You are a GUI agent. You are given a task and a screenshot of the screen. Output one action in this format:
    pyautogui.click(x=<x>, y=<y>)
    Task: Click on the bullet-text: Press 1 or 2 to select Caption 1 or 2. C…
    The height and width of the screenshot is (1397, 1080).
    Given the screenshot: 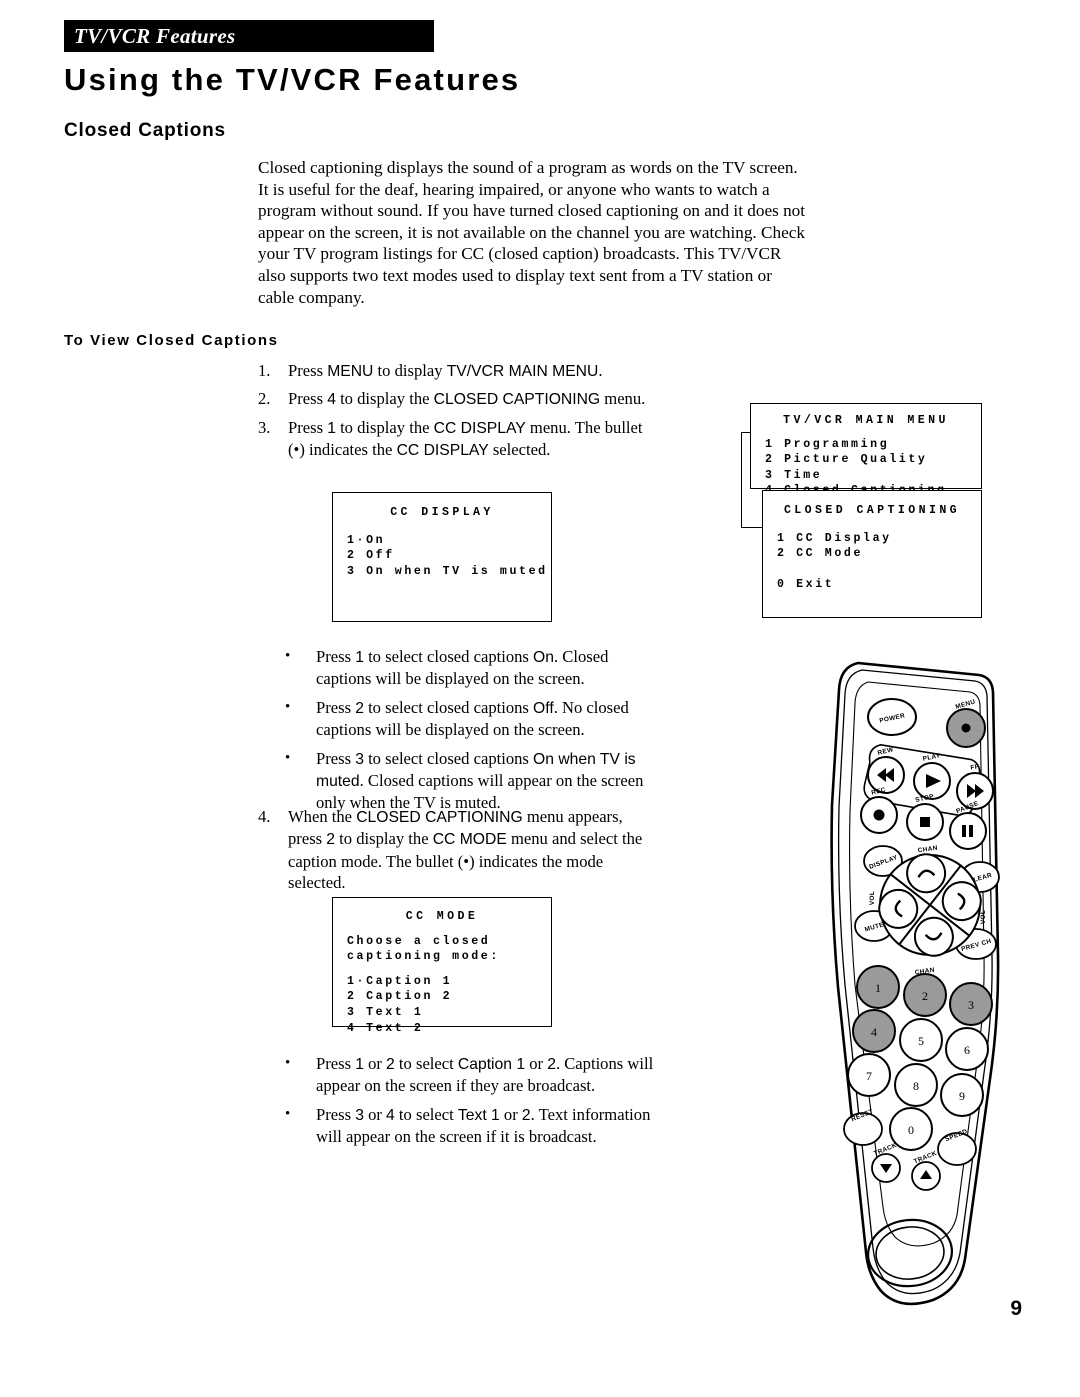 What is the action you would take?
    pyautogui.click(x=488, y=1075)
    